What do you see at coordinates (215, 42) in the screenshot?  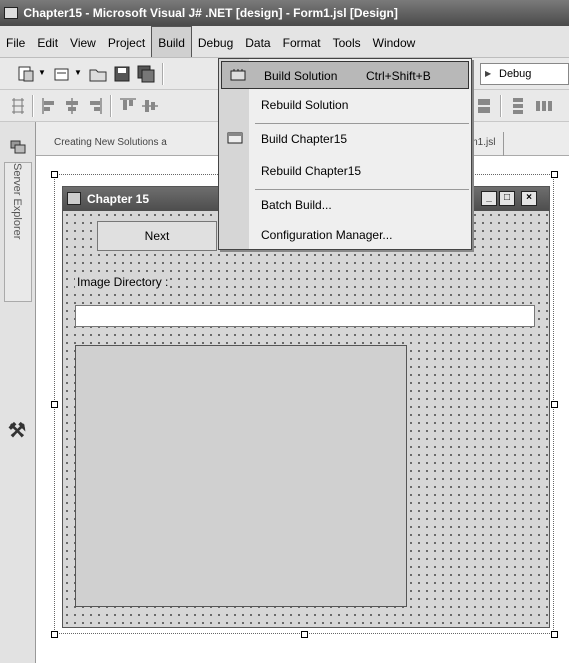 I see `menu-debug: Debug` at bounding box center [215, 42].